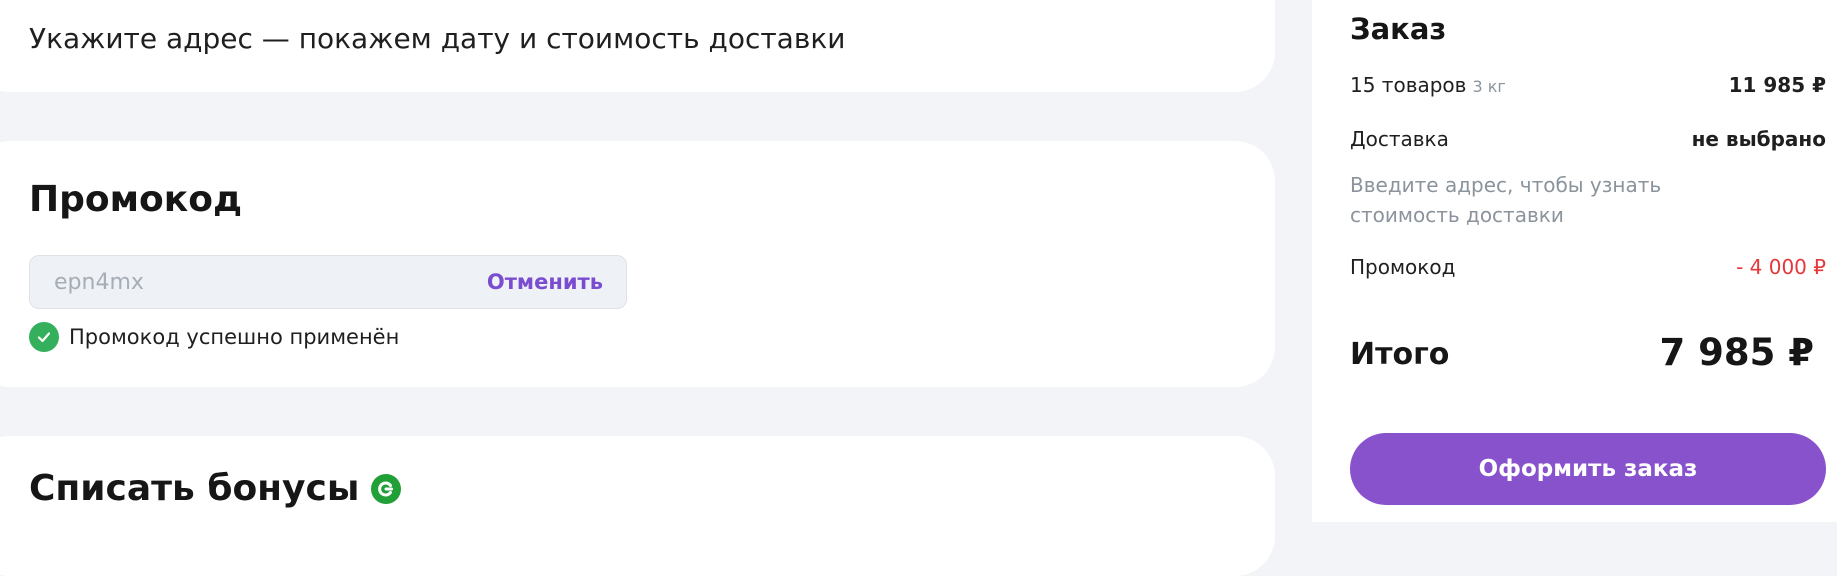  What do you see at coordinates (1781, 267) in the screenshot?
I see `summary-promo-value: - 4 000 ₽` at bounding box center [1781, 267].